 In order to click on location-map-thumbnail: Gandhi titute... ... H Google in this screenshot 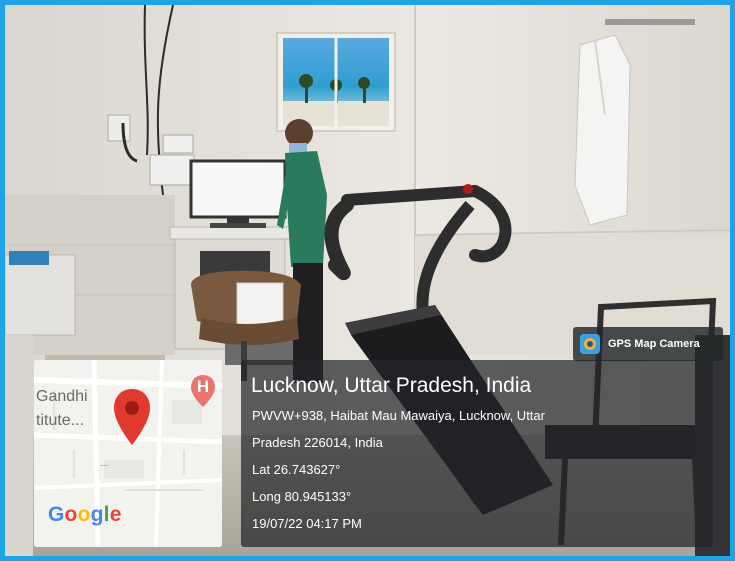, I will do `click(128, 453)`.